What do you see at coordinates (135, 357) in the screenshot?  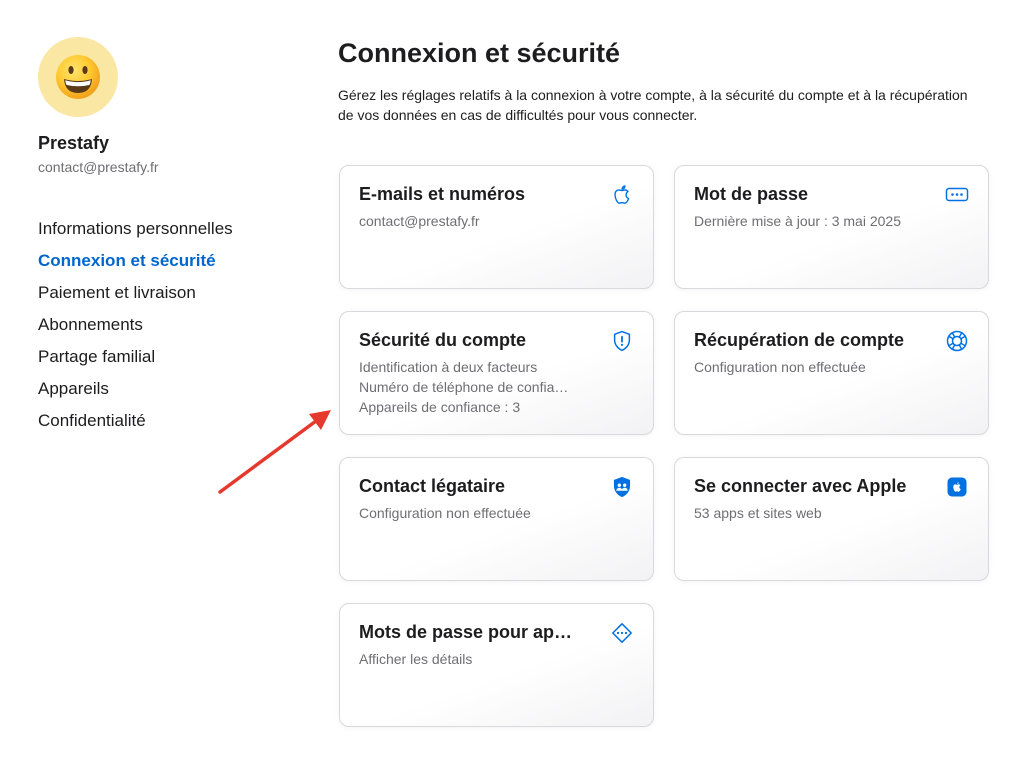 I see `sidebar-item-family-sharing: Partage familial` at bounding box center [135, 357].